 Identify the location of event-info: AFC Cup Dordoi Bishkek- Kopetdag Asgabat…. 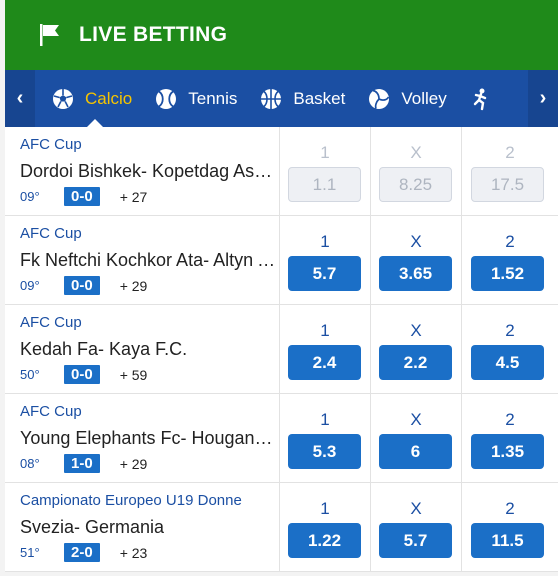
(142, 171).